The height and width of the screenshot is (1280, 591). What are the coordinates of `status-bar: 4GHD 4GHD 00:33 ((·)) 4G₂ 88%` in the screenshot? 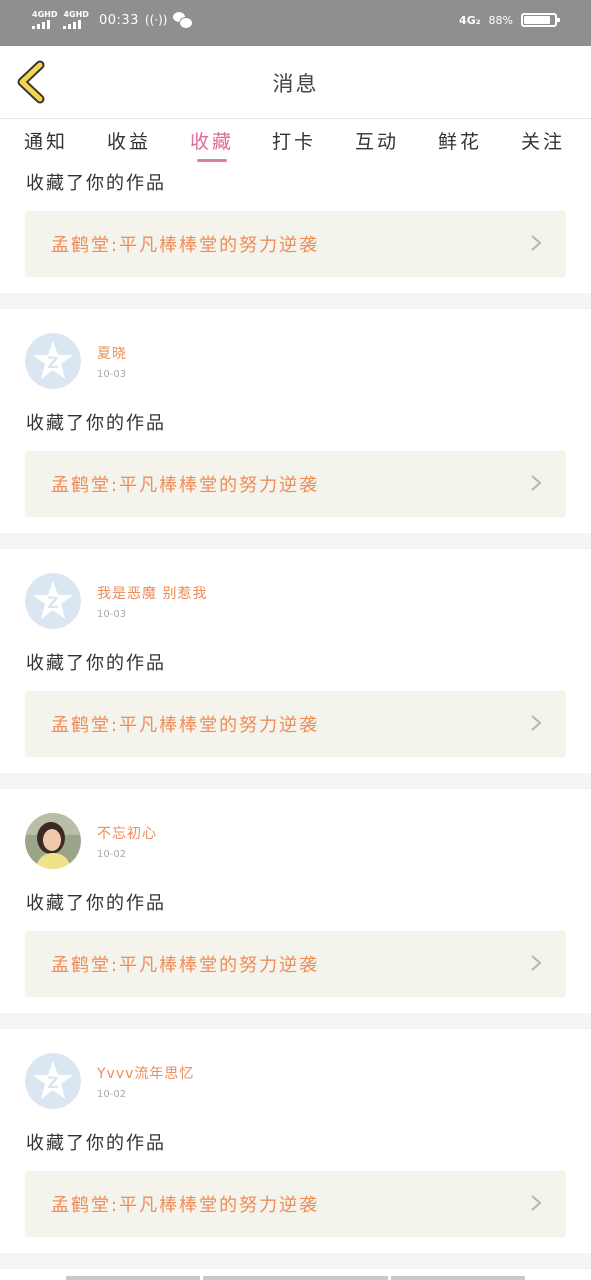 It's located at (295, 23).